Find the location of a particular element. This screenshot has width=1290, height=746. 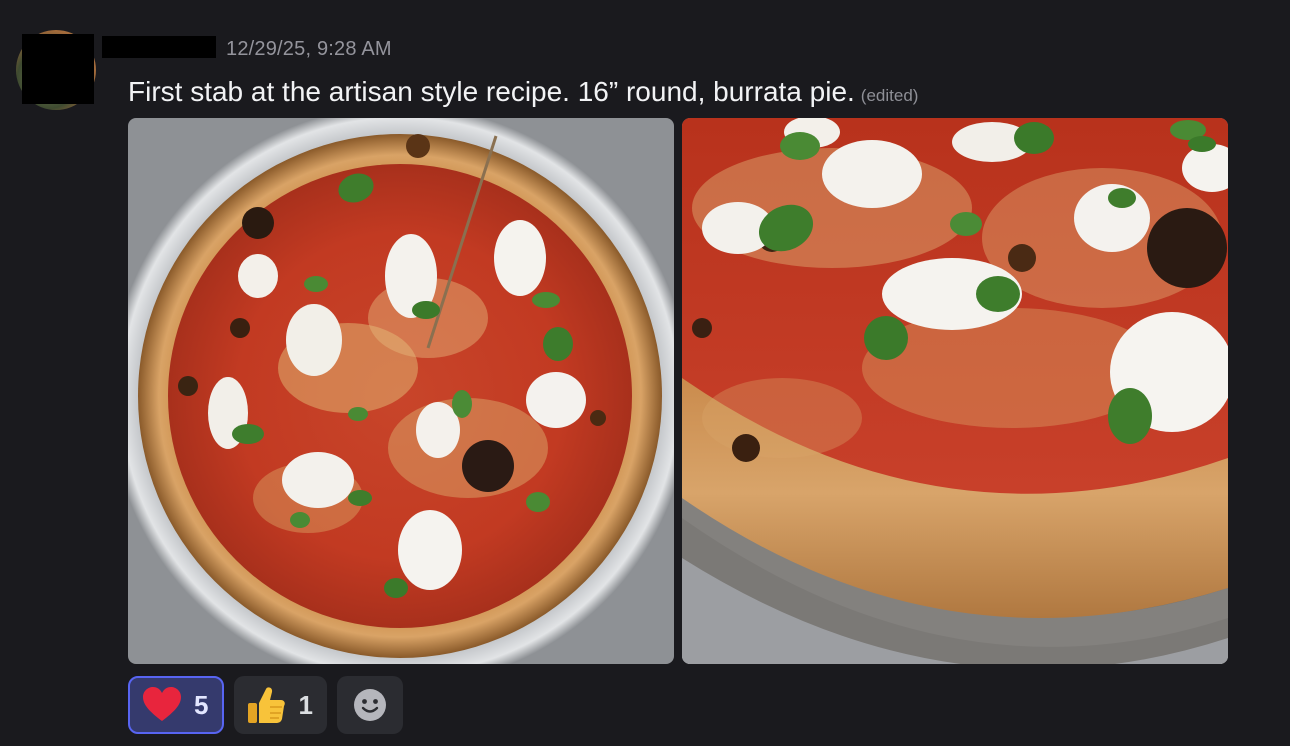

reaction-count: 1 is located at coordinates (305, 704).